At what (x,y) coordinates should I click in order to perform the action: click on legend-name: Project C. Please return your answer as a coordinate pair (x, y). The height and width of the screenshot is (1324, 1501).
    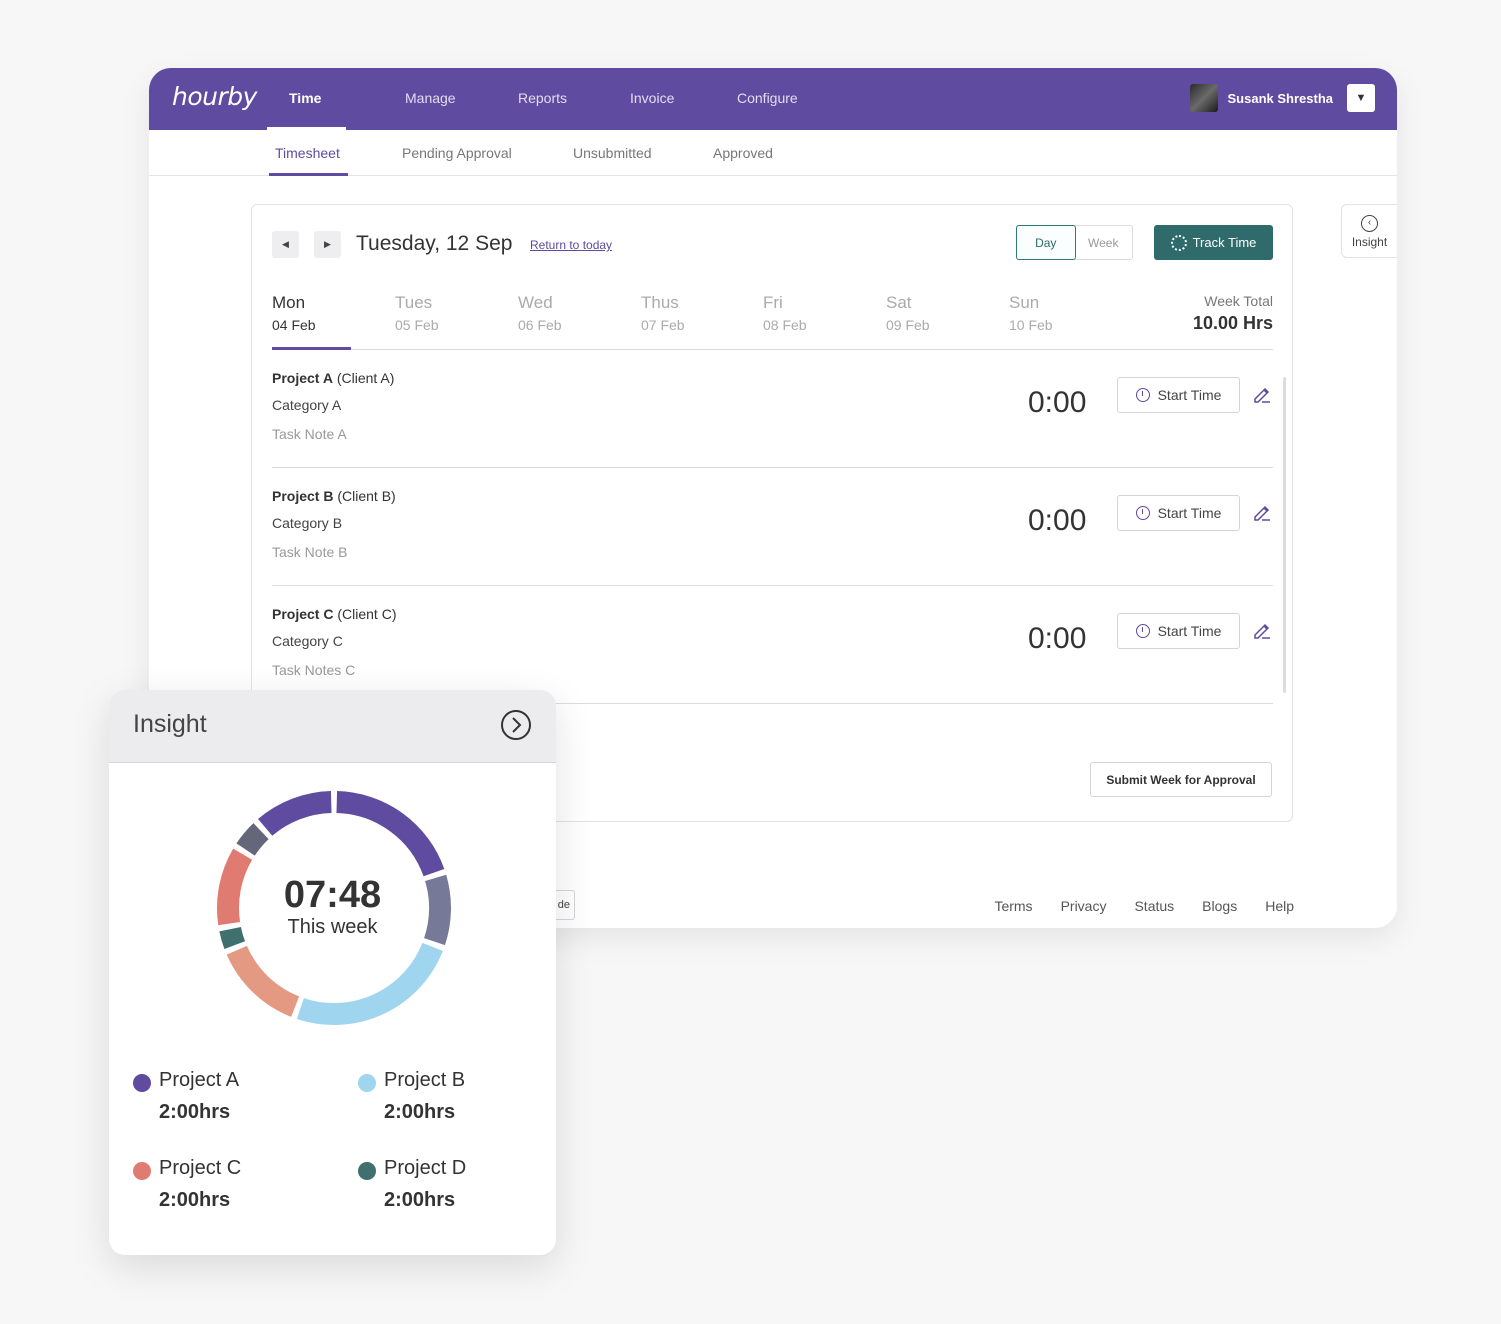
    Looking at the image, I should click on (200, 1168).